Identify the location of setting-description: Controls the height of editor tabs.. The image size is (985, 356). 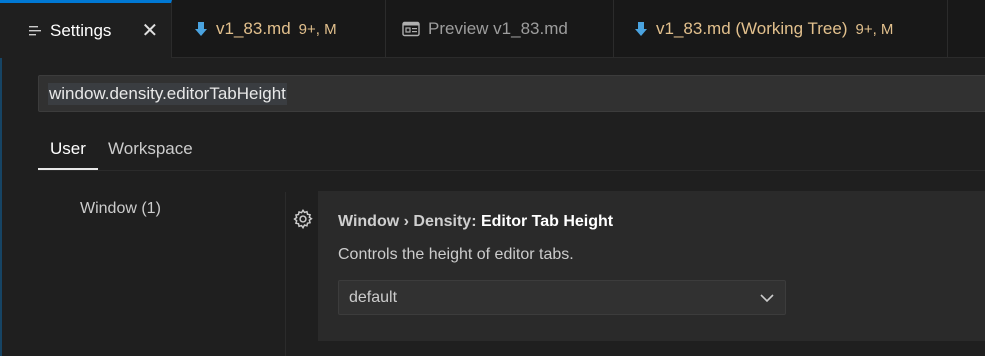
(456, 254).